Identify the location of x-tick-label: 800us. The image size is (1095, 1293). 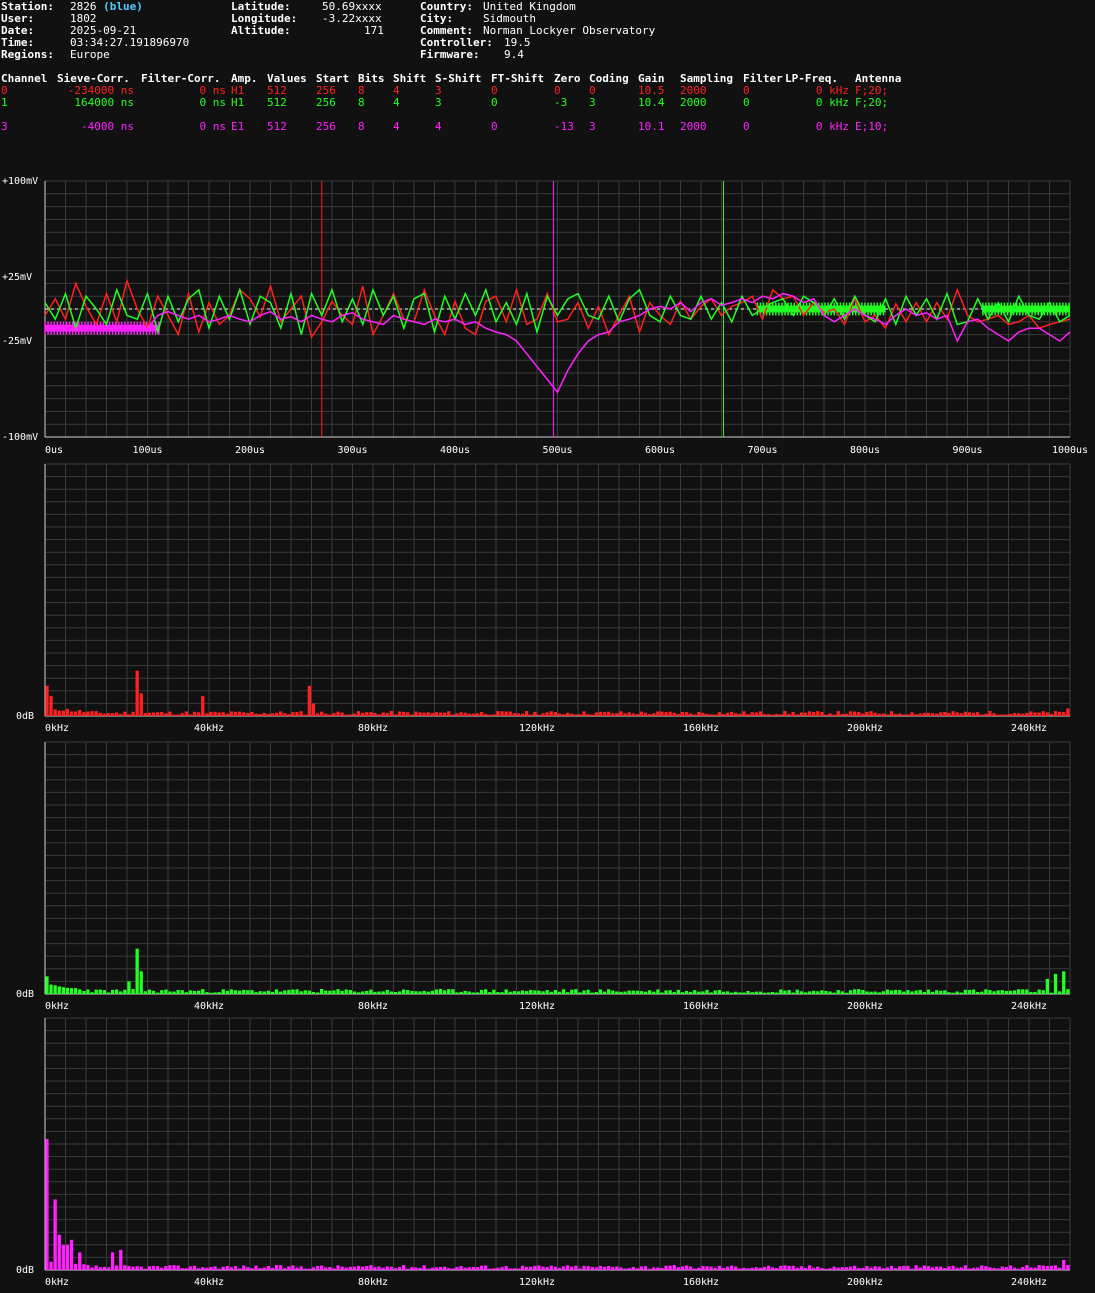
(865, 450).